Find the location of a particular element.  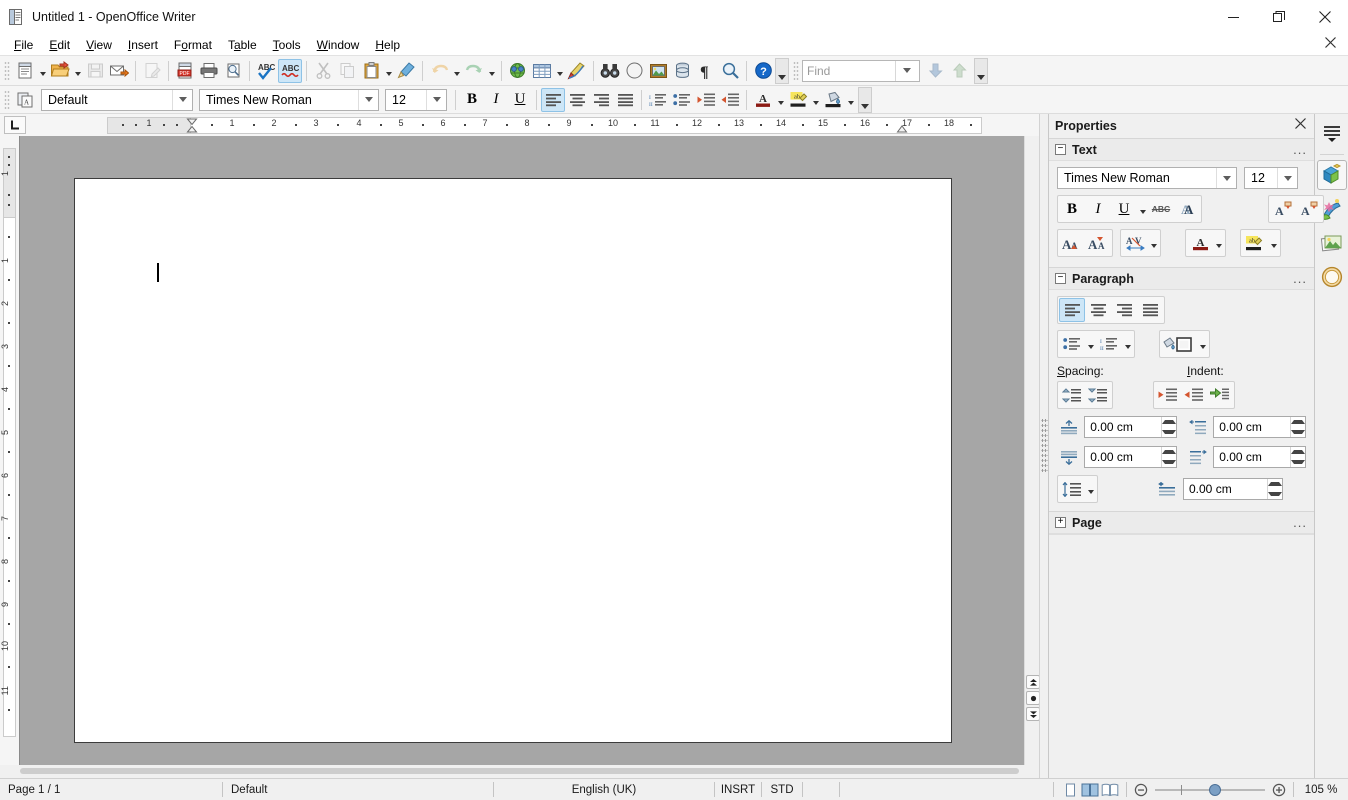

sidebar-shadow-button: A A is located at coordinates (1187, 209).